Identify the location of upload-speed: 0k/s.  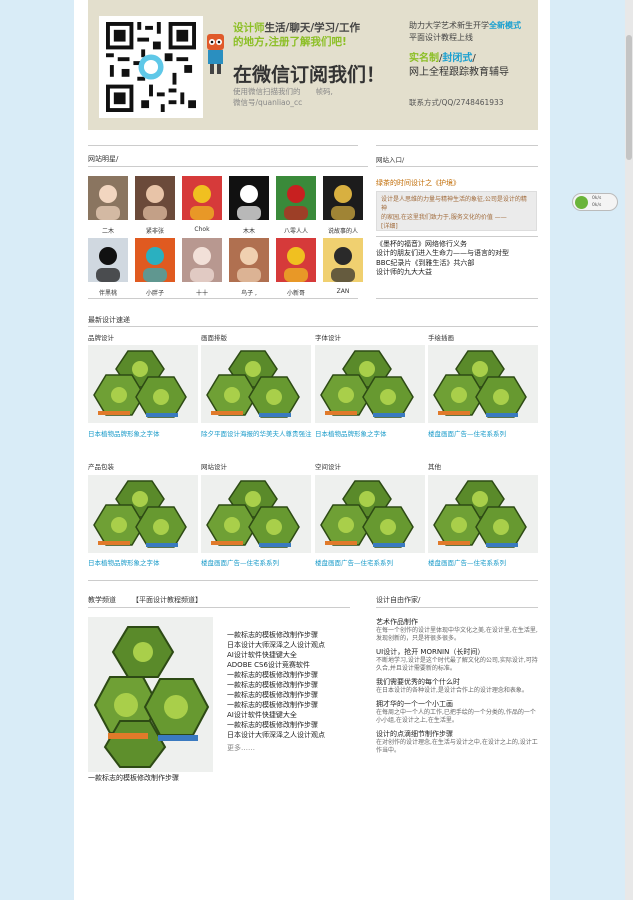
(597, 198).